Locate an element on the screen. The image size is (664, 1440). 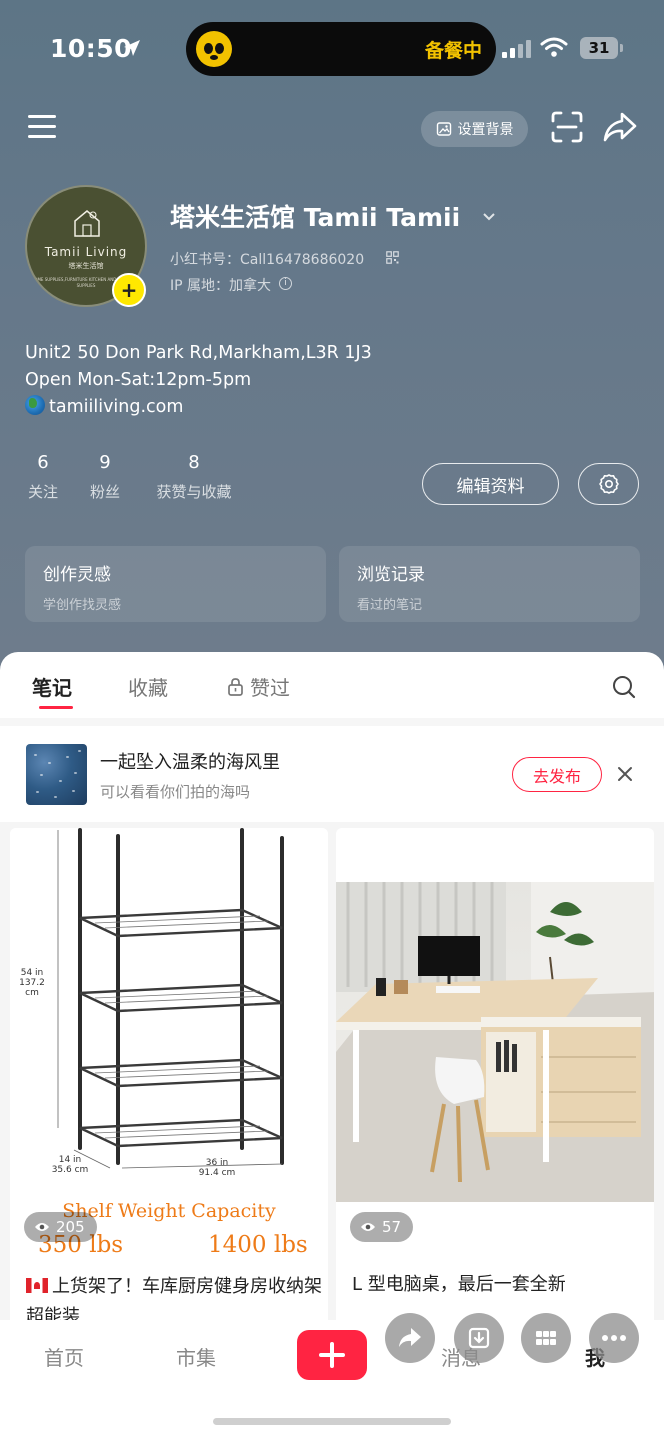
panda-app-icon is located at coordinates (214, 49).